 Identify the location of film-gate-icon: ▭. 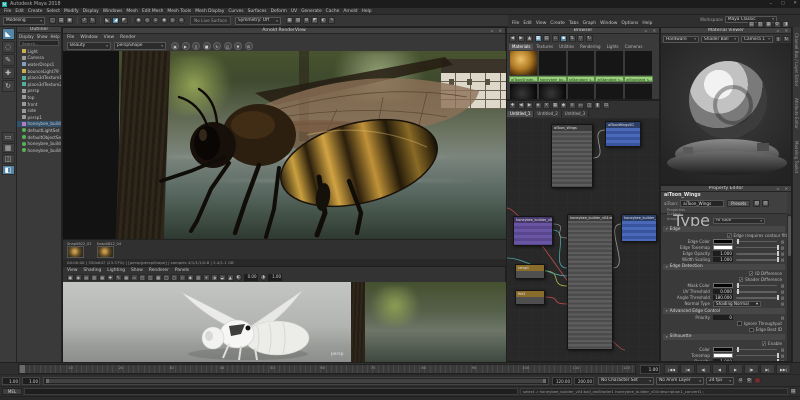
(134, 277).